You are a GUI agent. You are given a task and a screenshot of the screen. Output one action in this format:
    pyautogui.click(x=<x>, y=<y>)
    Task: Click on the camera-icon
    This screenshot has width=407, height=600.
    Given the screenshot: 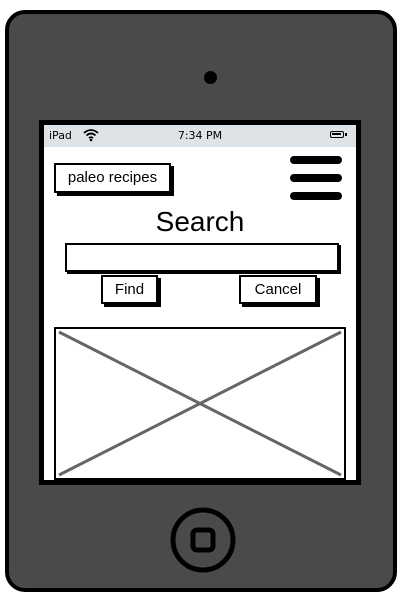 What is the action you would take?
    pyautogui.click(x=210, y=77)
    